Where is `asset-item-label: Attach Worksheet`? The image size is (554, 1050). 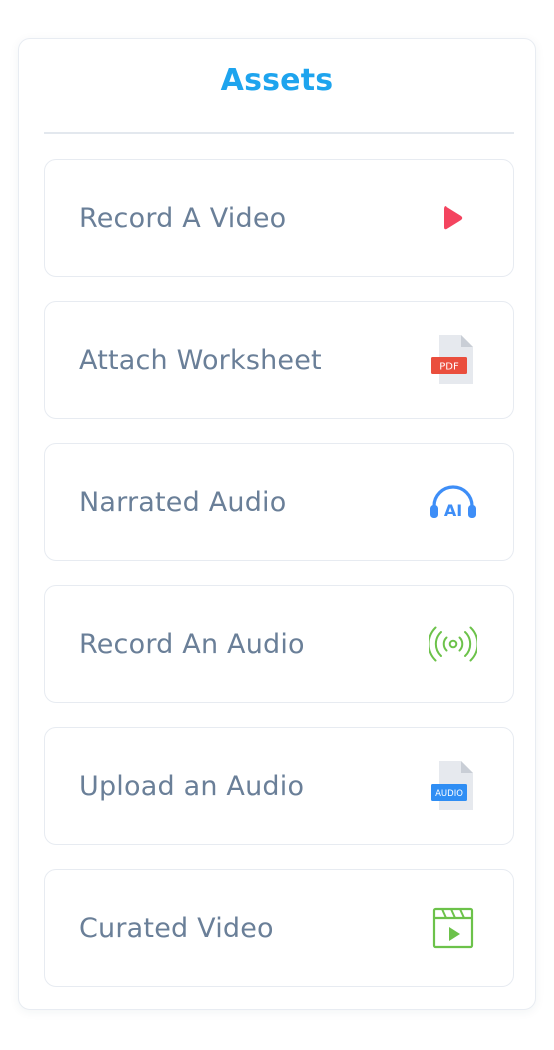
asset-item-label: Attach Worksheet is located at coordinates (200, 360).